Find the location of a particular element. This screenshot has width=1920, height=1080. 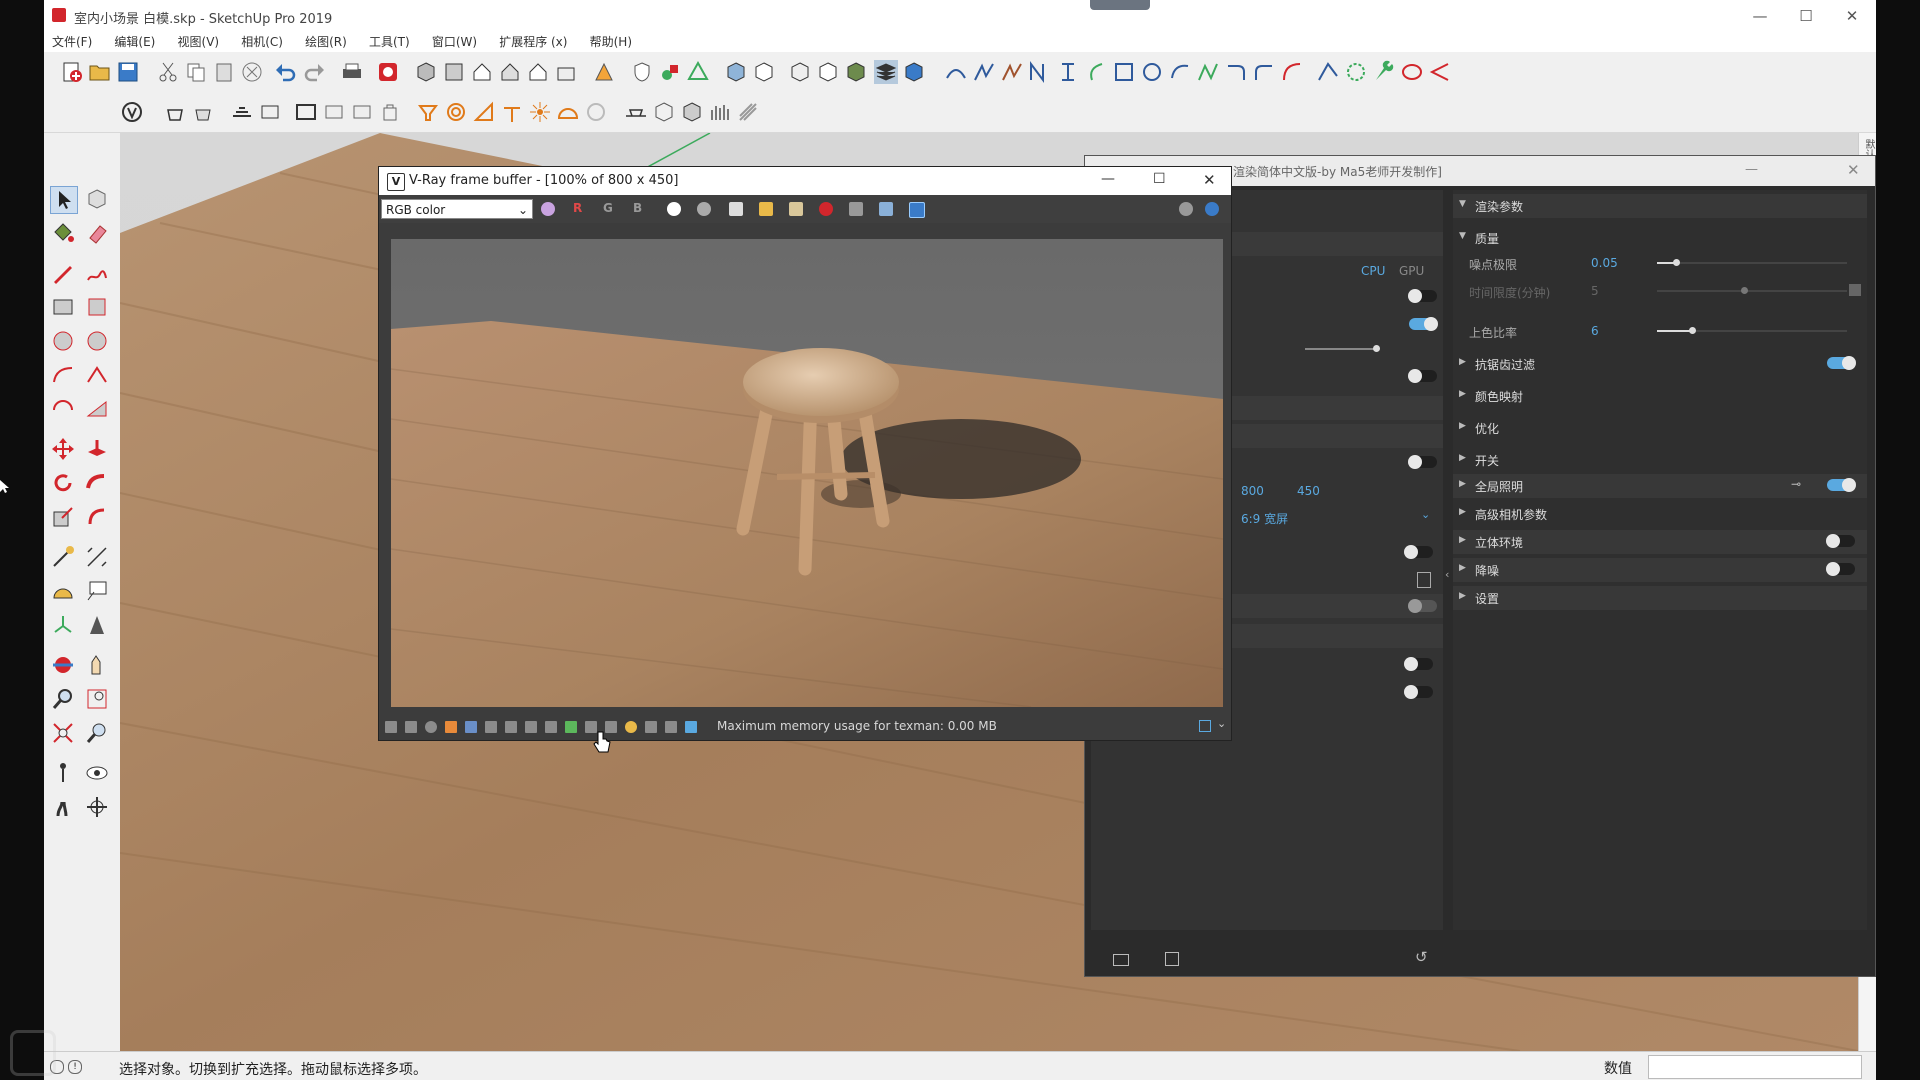

minimize-button: — is located at coordinates (1760, 16).